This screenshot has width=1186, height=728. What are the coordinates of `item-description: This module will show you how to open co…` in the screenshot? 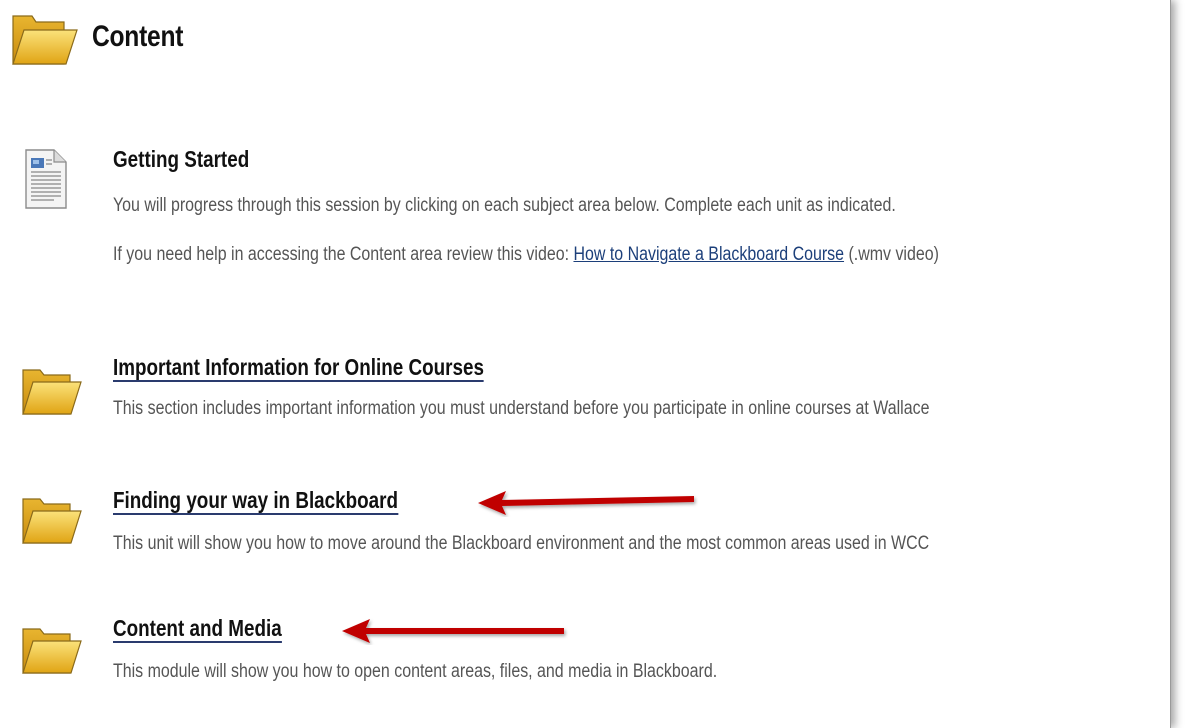 It's located at (415, 671).